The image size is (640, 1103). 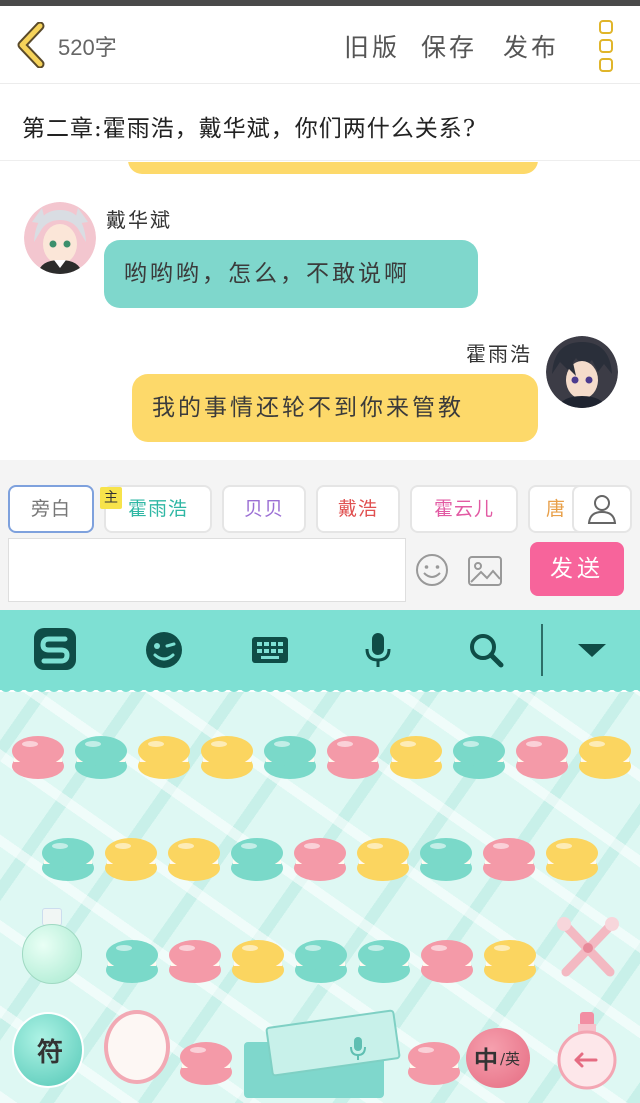 I want to click on old-version-button: 旧版, so click(x=372, y=46).